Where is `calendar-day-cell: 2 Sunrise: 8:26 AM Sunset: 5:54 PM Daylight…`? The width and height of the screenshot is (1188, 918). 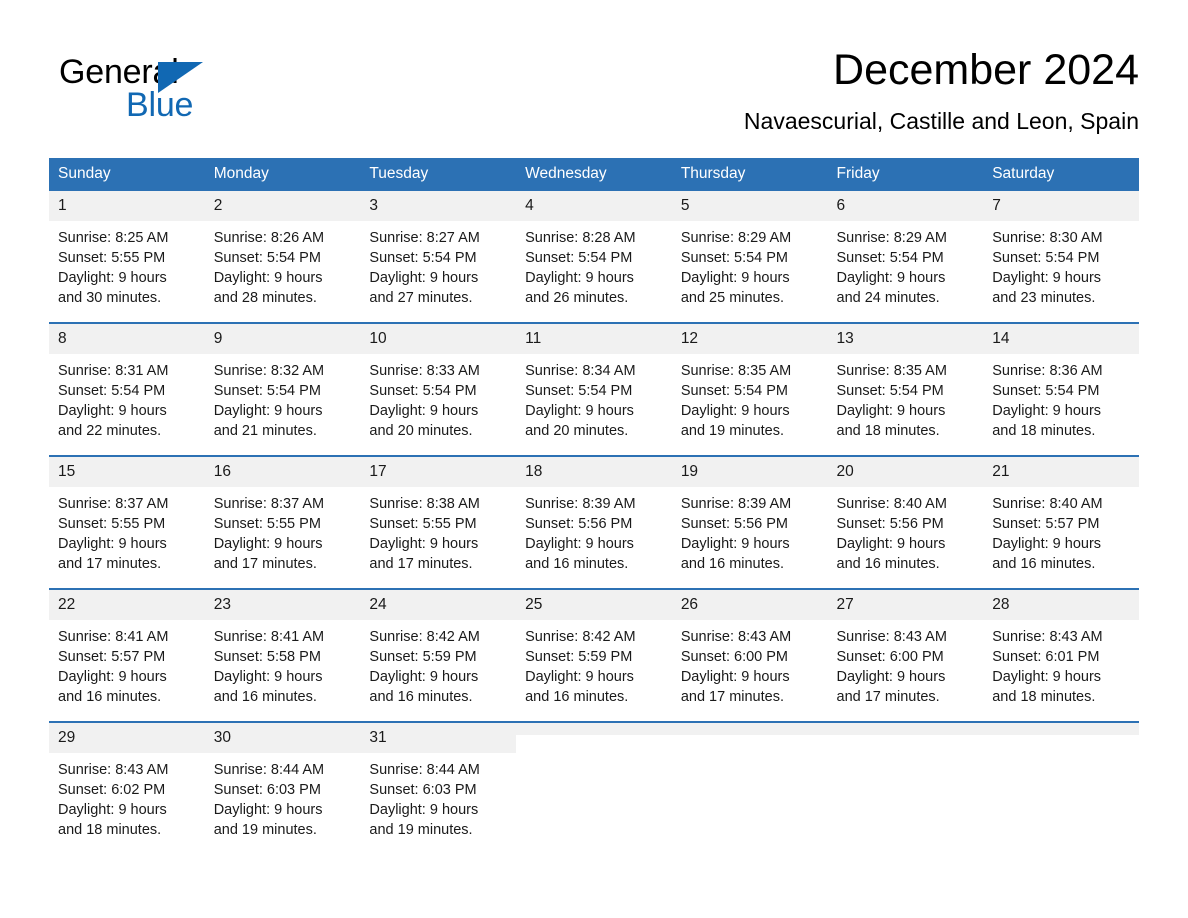
calendar-day-cell: 2 Sunrise: 8:26 AM Sunset: 5:54 PM Daylight… is located at coordinates (282, 250).